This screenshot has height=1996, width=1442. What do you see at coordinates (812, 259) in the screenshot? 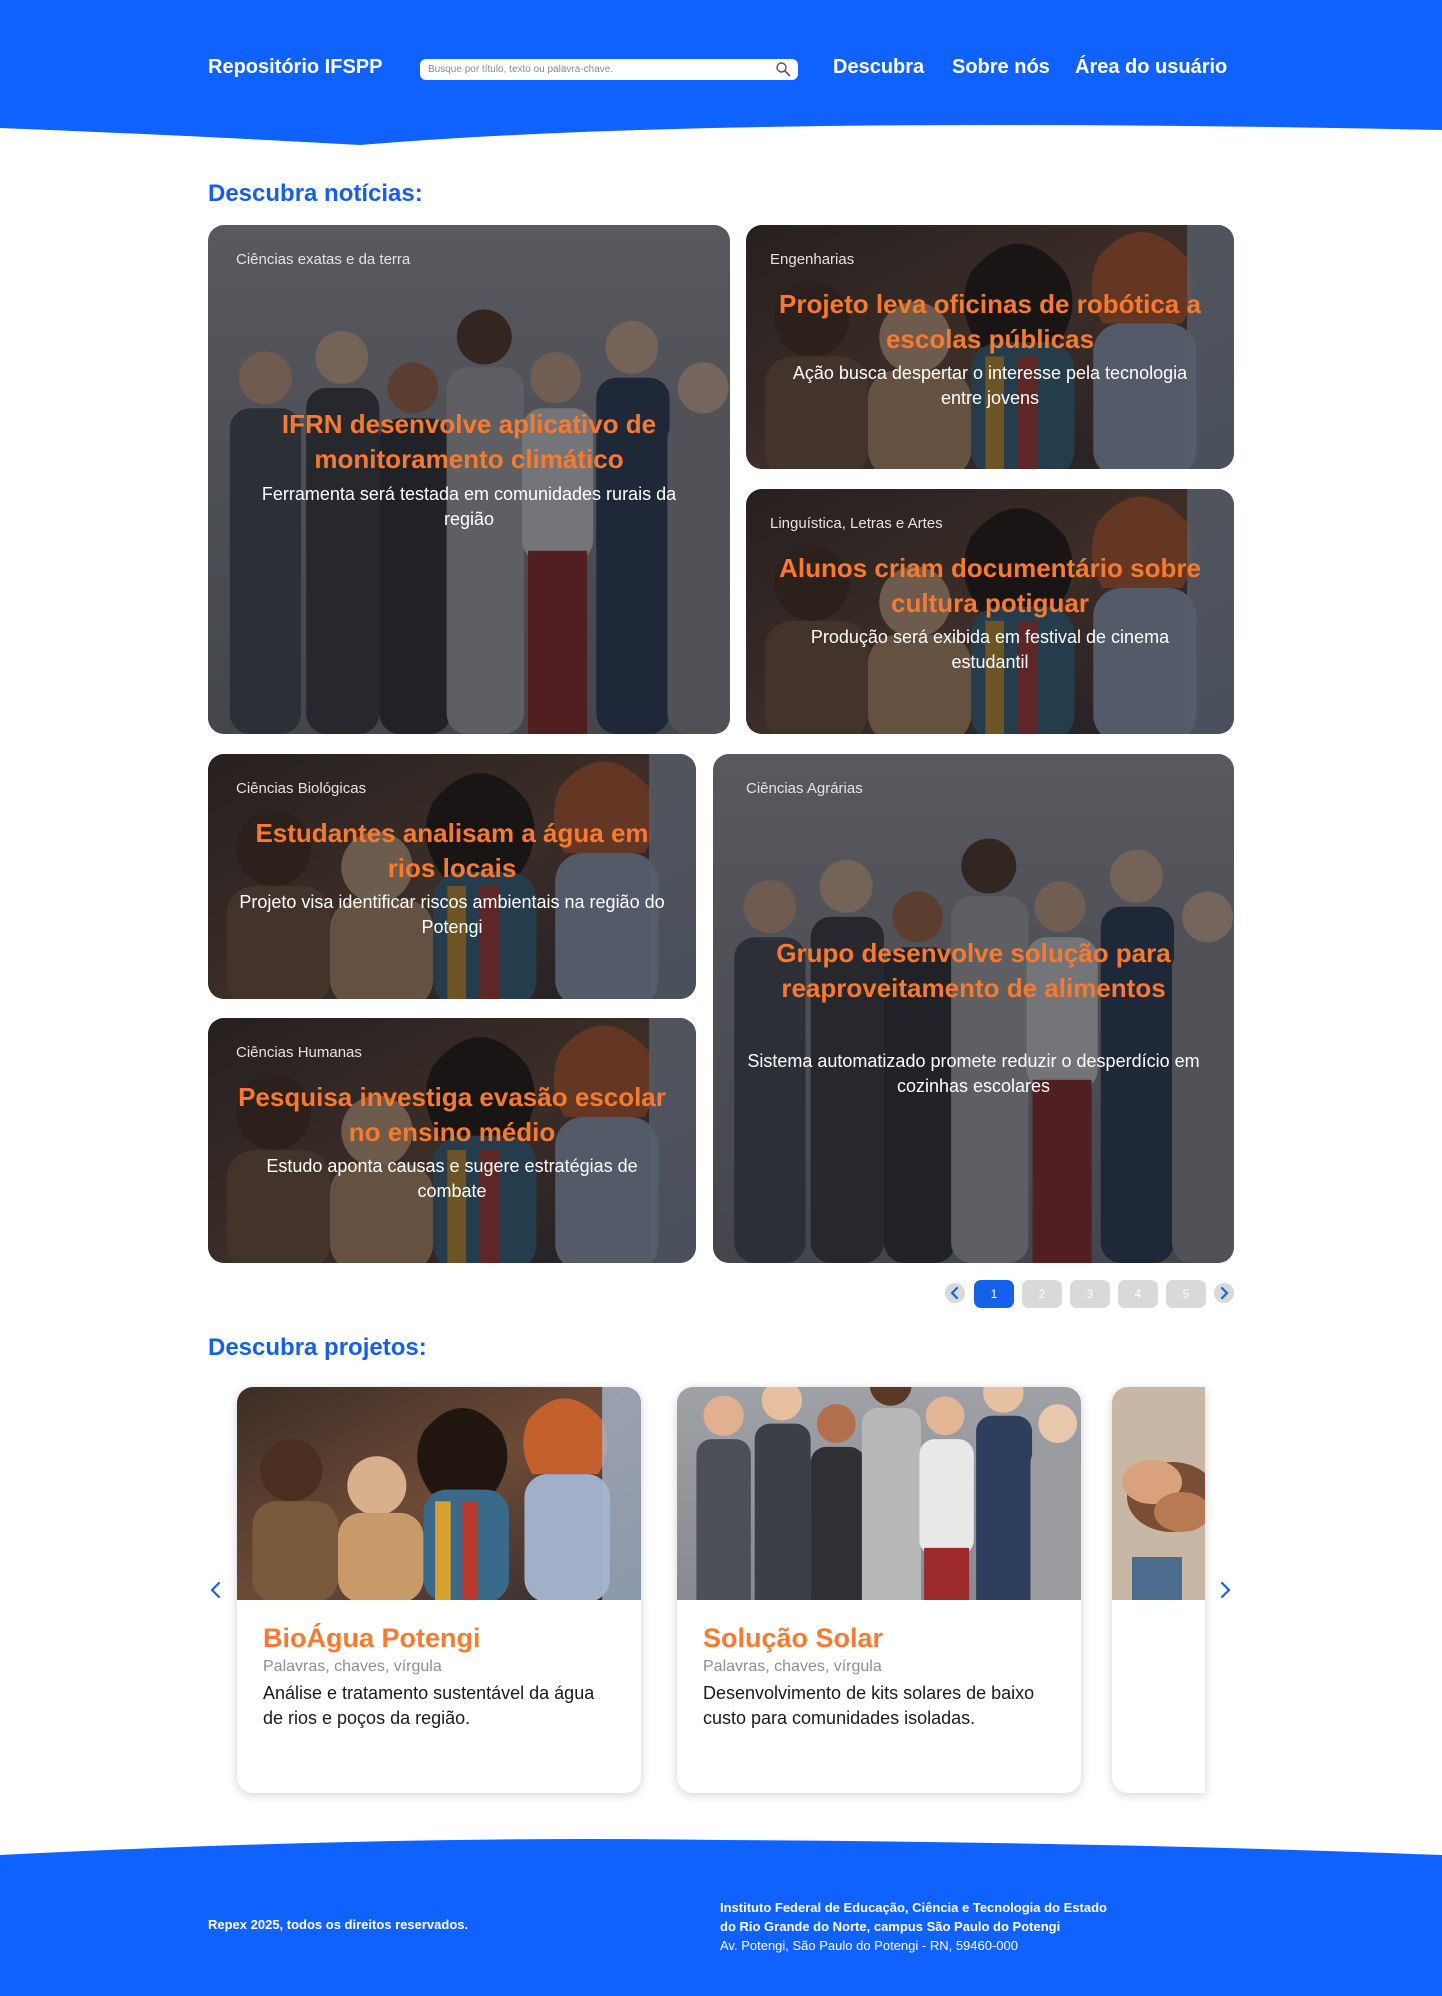
I see `news-category: Engenharias` at bounding box center [812, 259].